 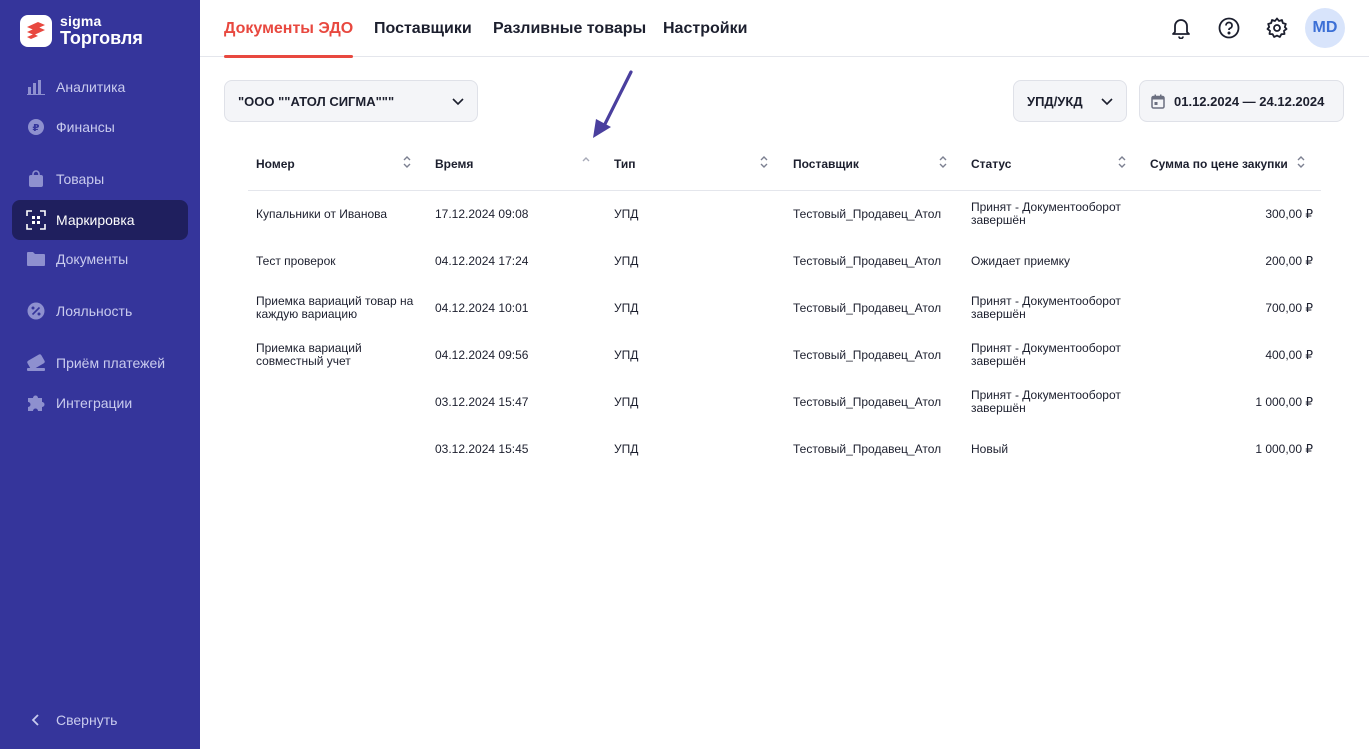 I want to click on cell-time: 04.12.2024 17:24, so click(x=482, y=261).